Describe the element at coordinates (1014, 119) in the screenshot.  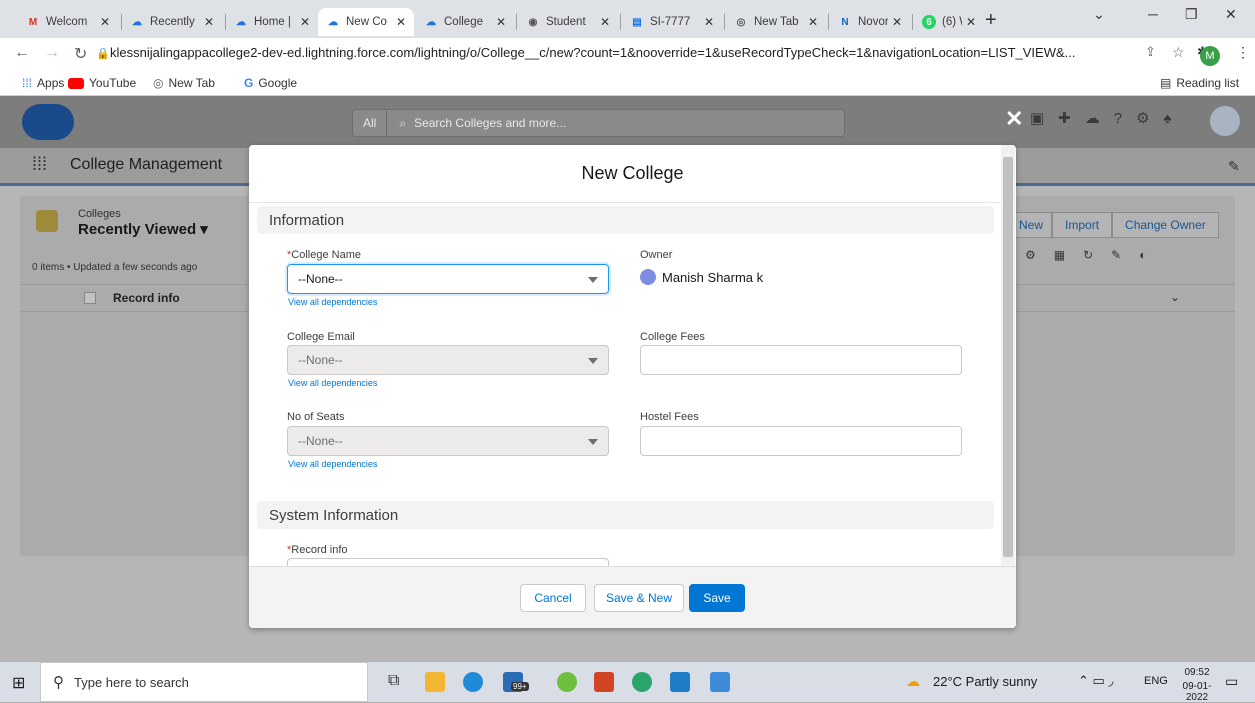
I see `close-modal-icon: ✕` at that location.